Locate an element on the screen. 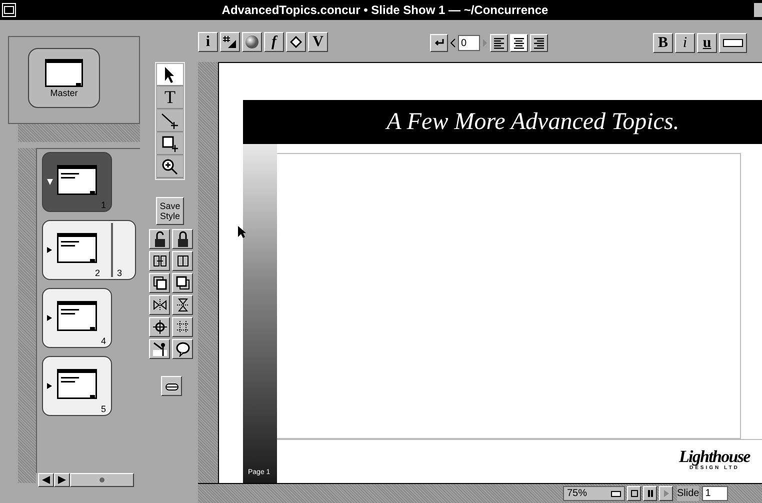  line-icon is located at coordinates (170, 120).